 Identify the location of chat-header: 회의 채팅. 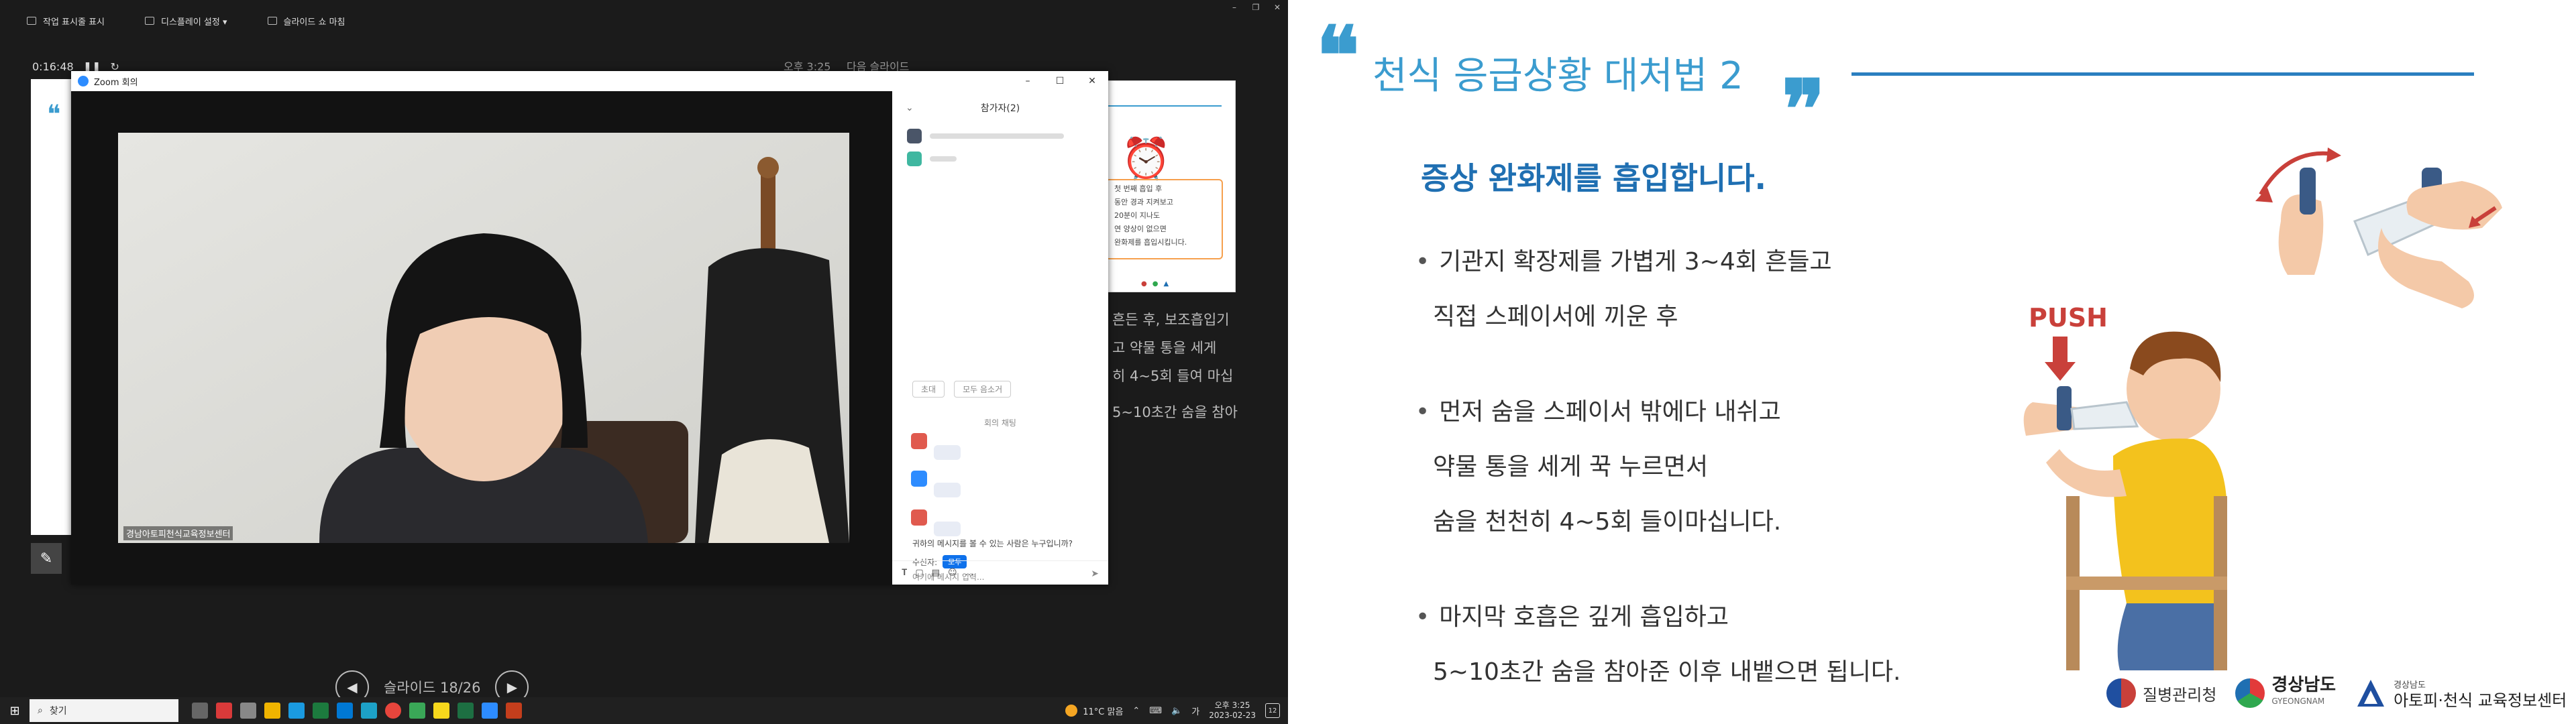
(1000, 423).